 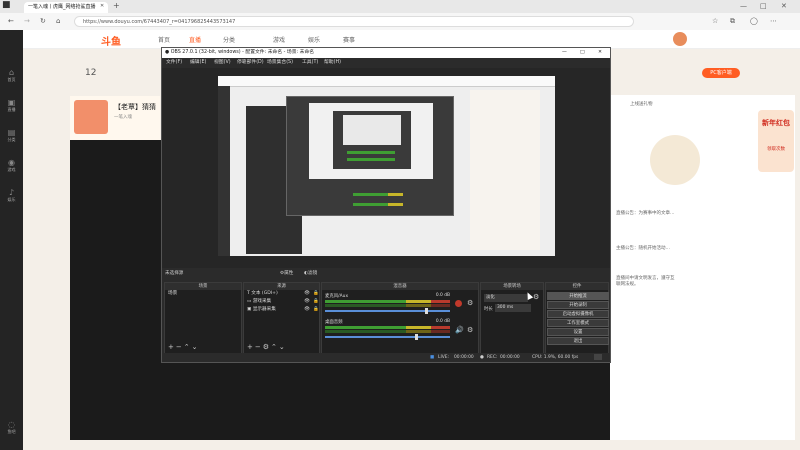 I want to click on right-panel-text-0: 上线送礼物, so click(x=641, y=104).